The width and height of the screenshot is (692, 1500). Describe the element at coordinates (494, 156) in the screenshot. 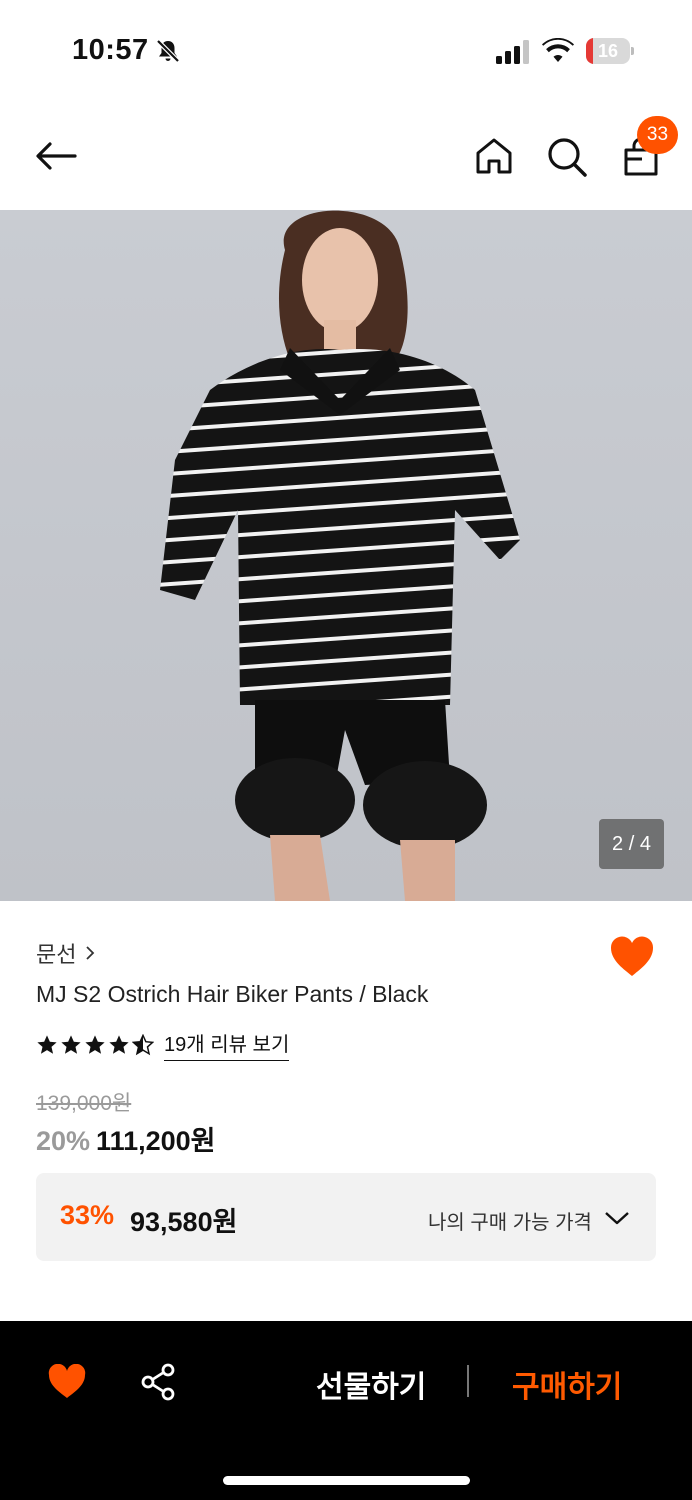

I see `home-icon` at that location.